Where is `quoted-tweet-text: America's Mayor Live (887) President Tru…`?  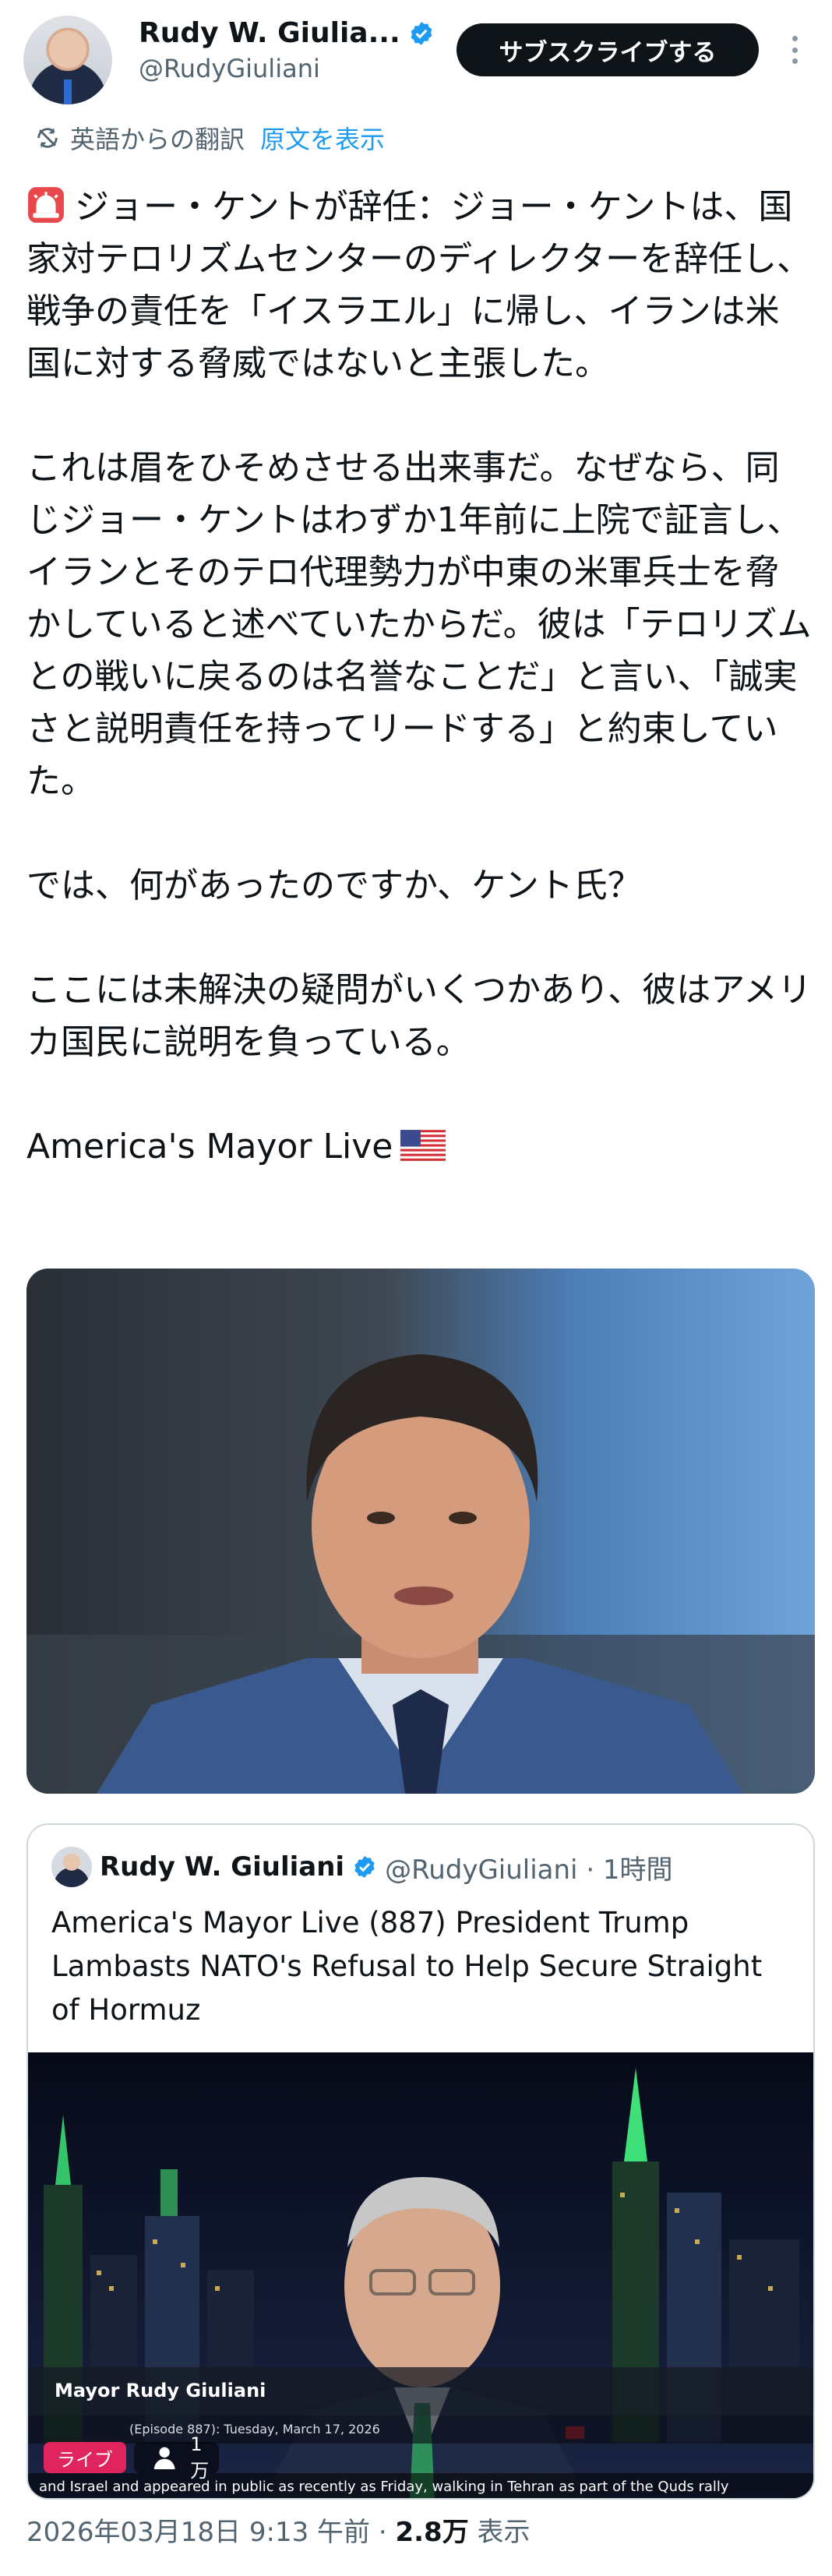 quoted-tweet-text: America's Mayor Live (887) President Tru… is located at coordinates (407, 1966).